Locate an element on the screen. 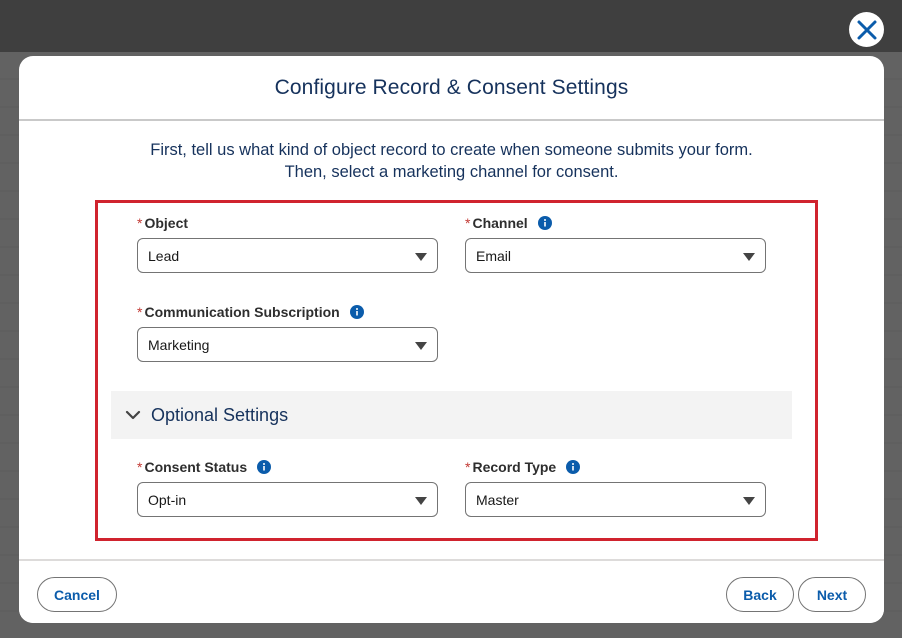  record-type-field: * Record Type Master is located at coordinates (615, 487).